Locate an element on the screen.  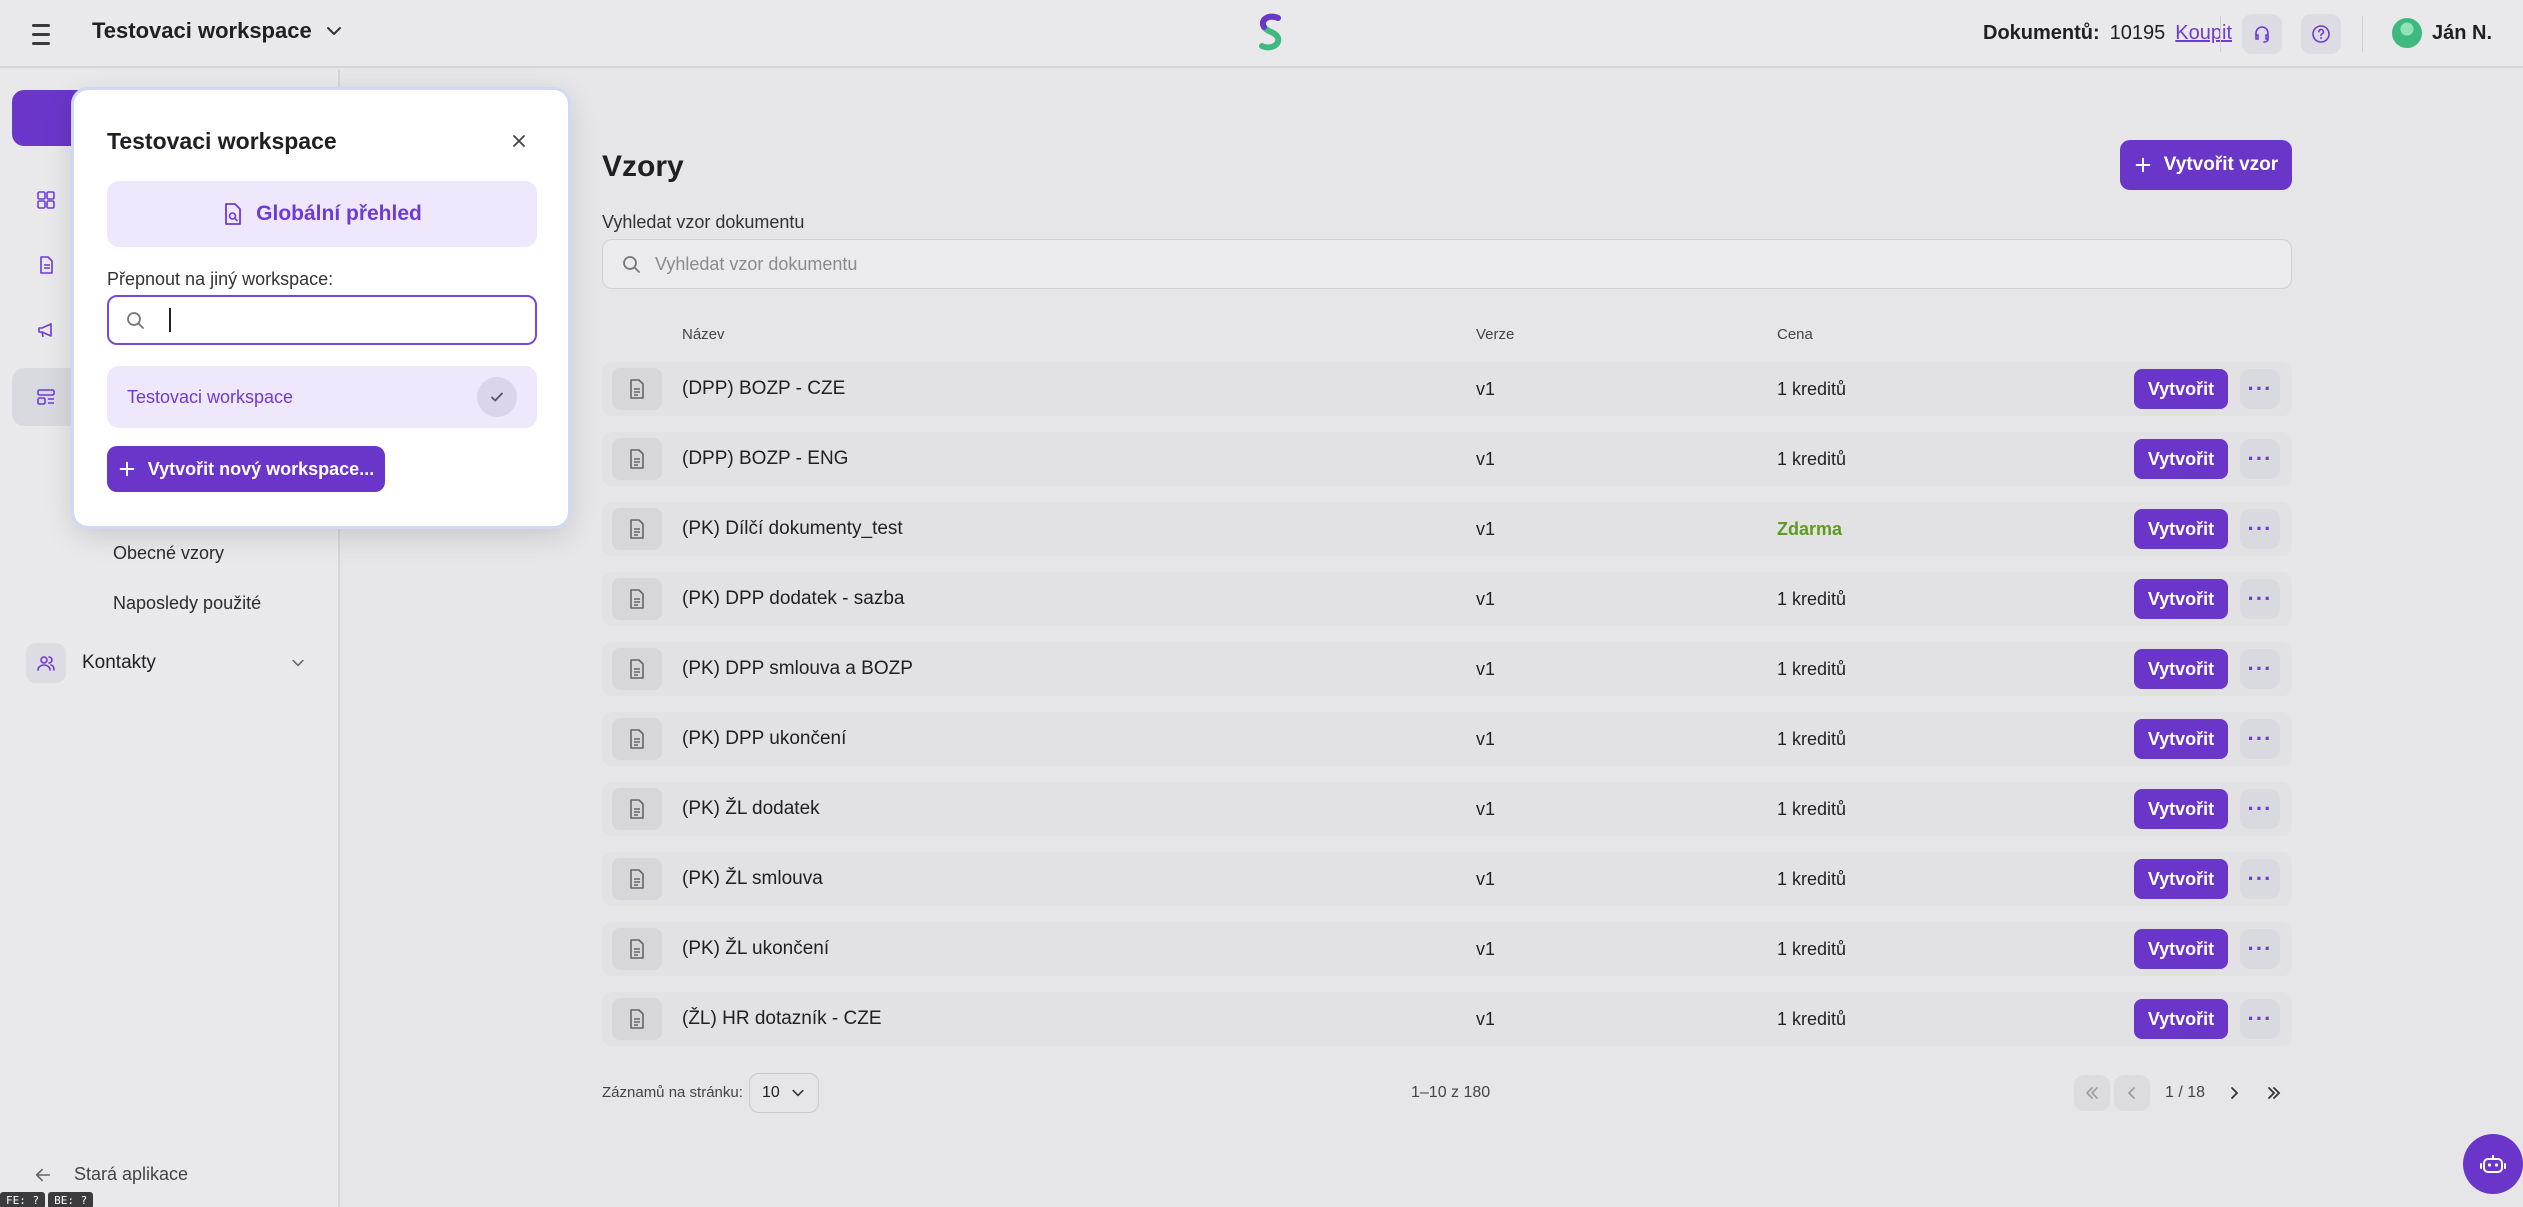
workspace-search-input is located at coordinates (322, 320).